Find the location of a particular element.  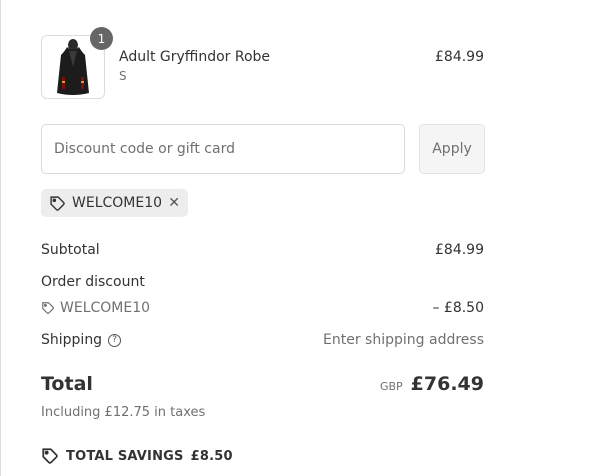

product-name: Adult Gryffindor Robe is located at coordinates (195, 57).